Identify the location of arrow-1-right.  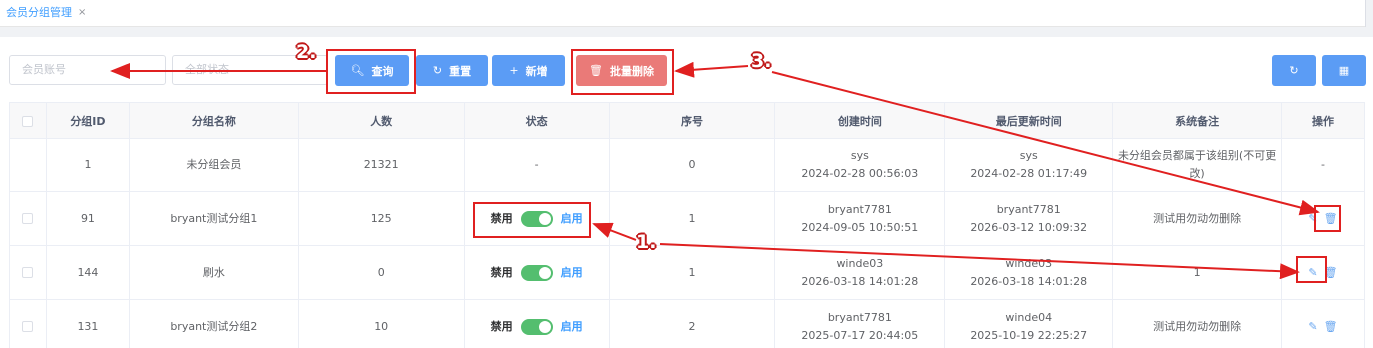
(979, 261).